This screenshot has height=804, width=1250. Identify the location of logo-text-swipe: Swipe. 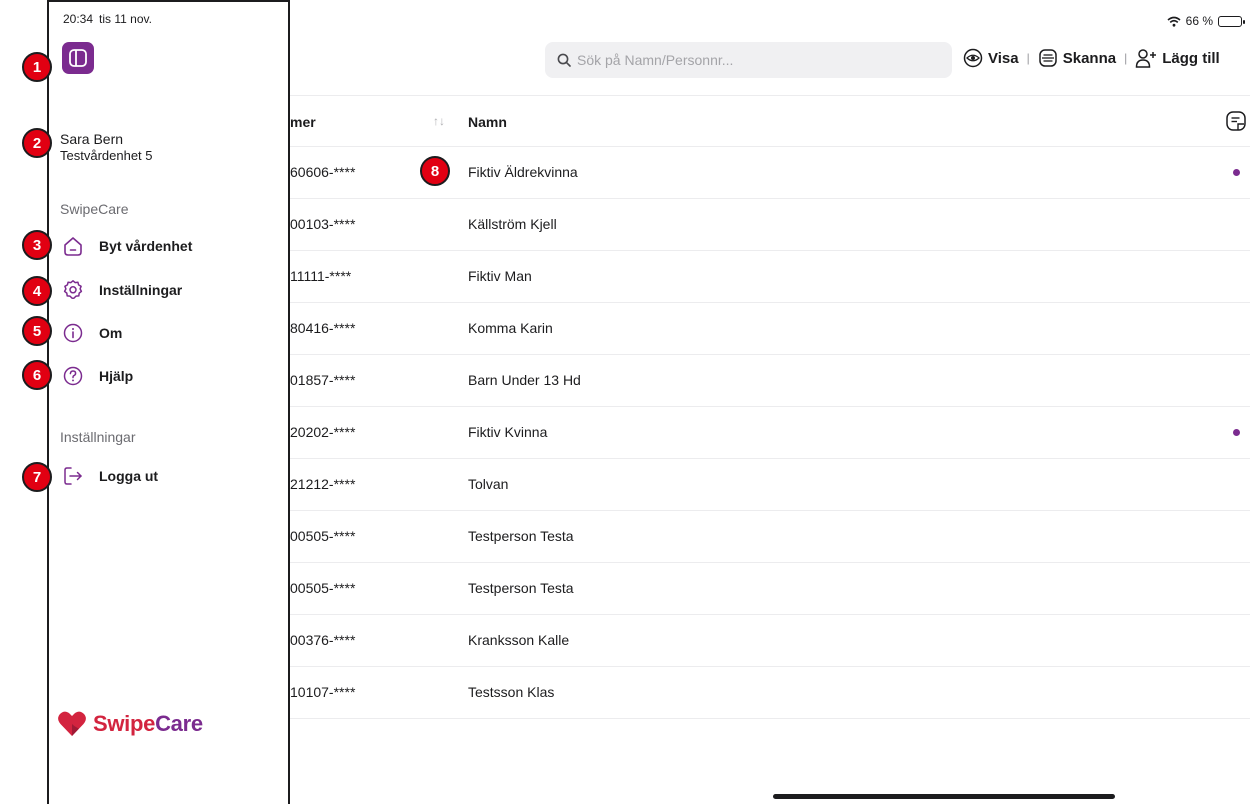
(124, 723).